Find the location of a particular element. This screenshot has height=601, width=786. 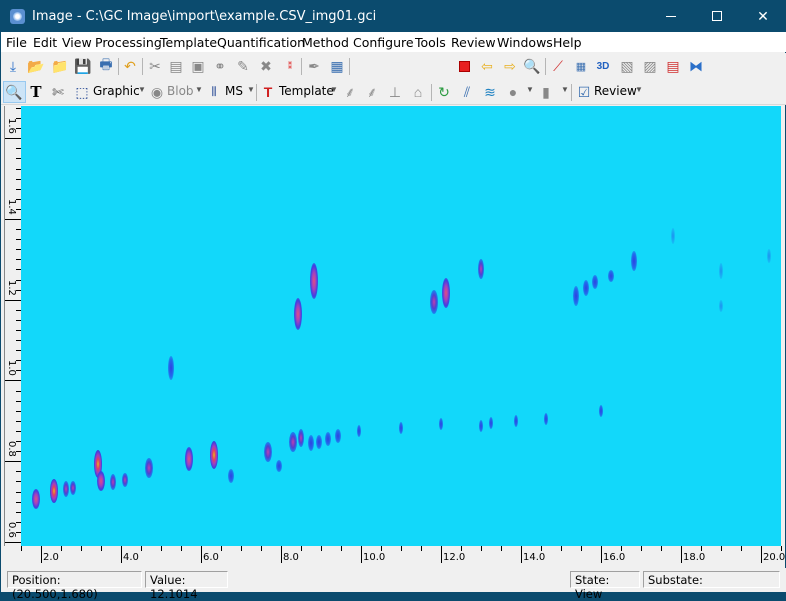

magnifier-icon: 🔍 is located at coordinates (14, 92).